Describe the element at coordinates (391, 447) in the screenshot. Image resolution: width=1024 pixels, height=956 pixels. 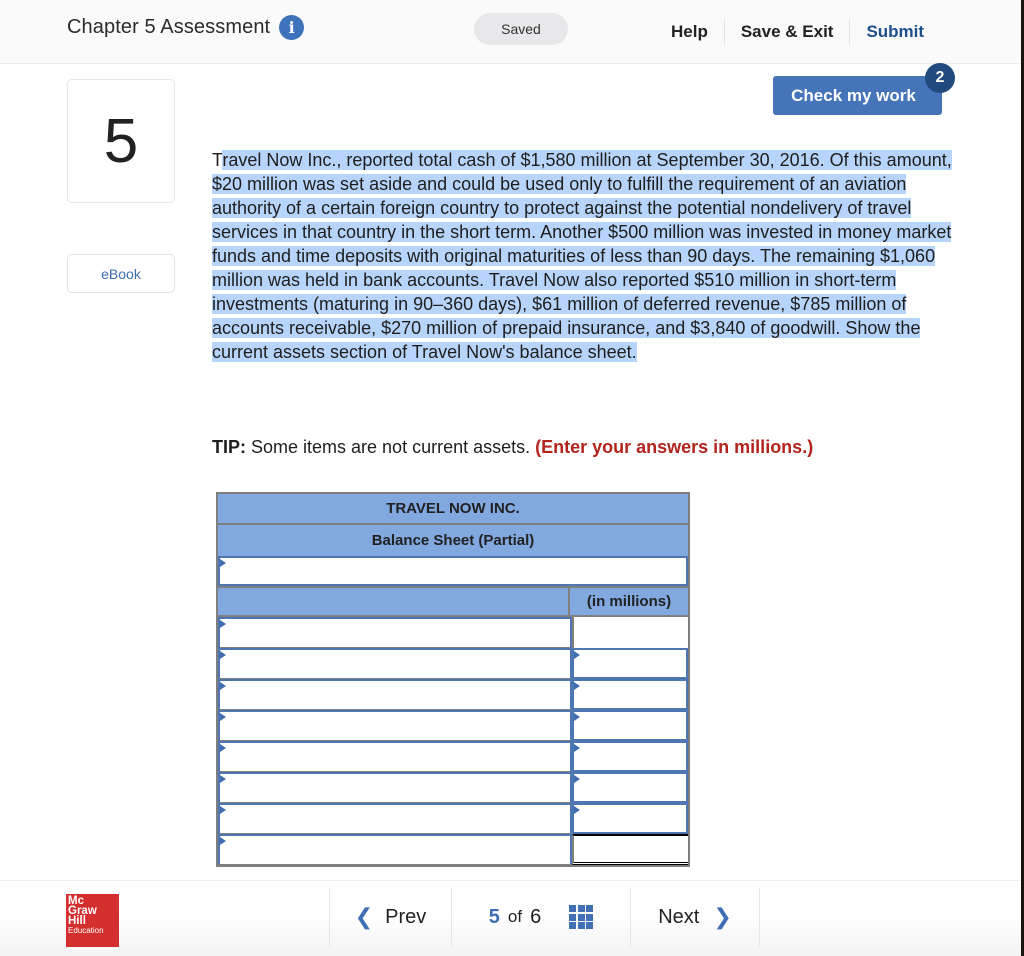
I see `tip-body: Some items are not current assets.` at that location.